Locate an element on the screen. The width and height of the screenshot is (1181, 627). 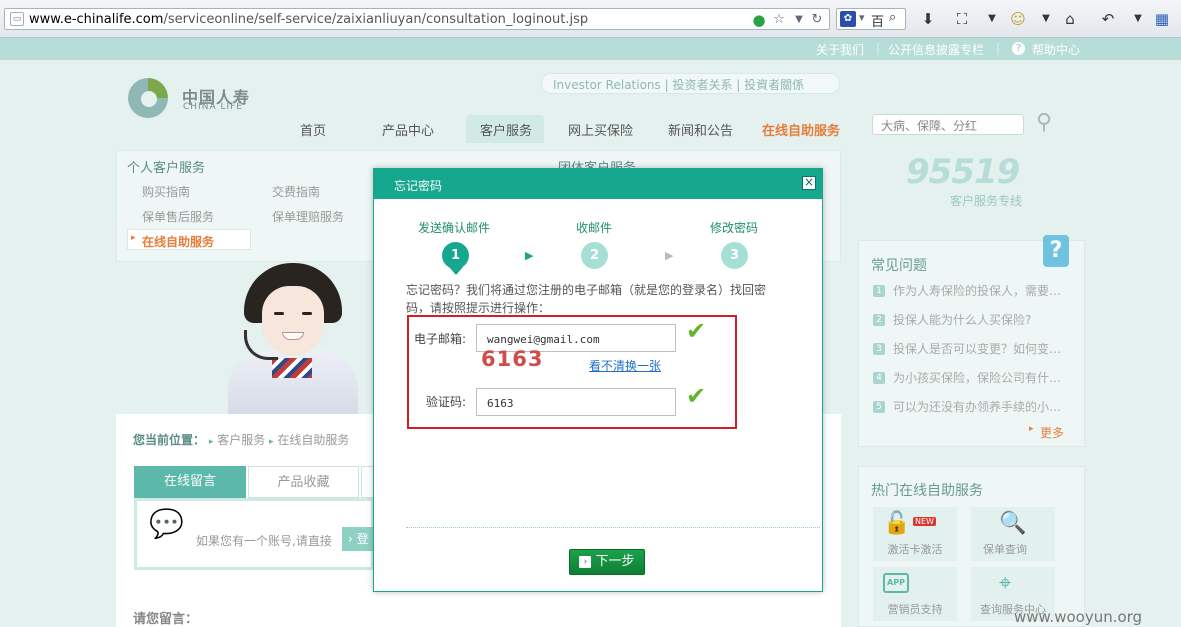
nav-products: 产品中心 is located at coordinates (408, 129).